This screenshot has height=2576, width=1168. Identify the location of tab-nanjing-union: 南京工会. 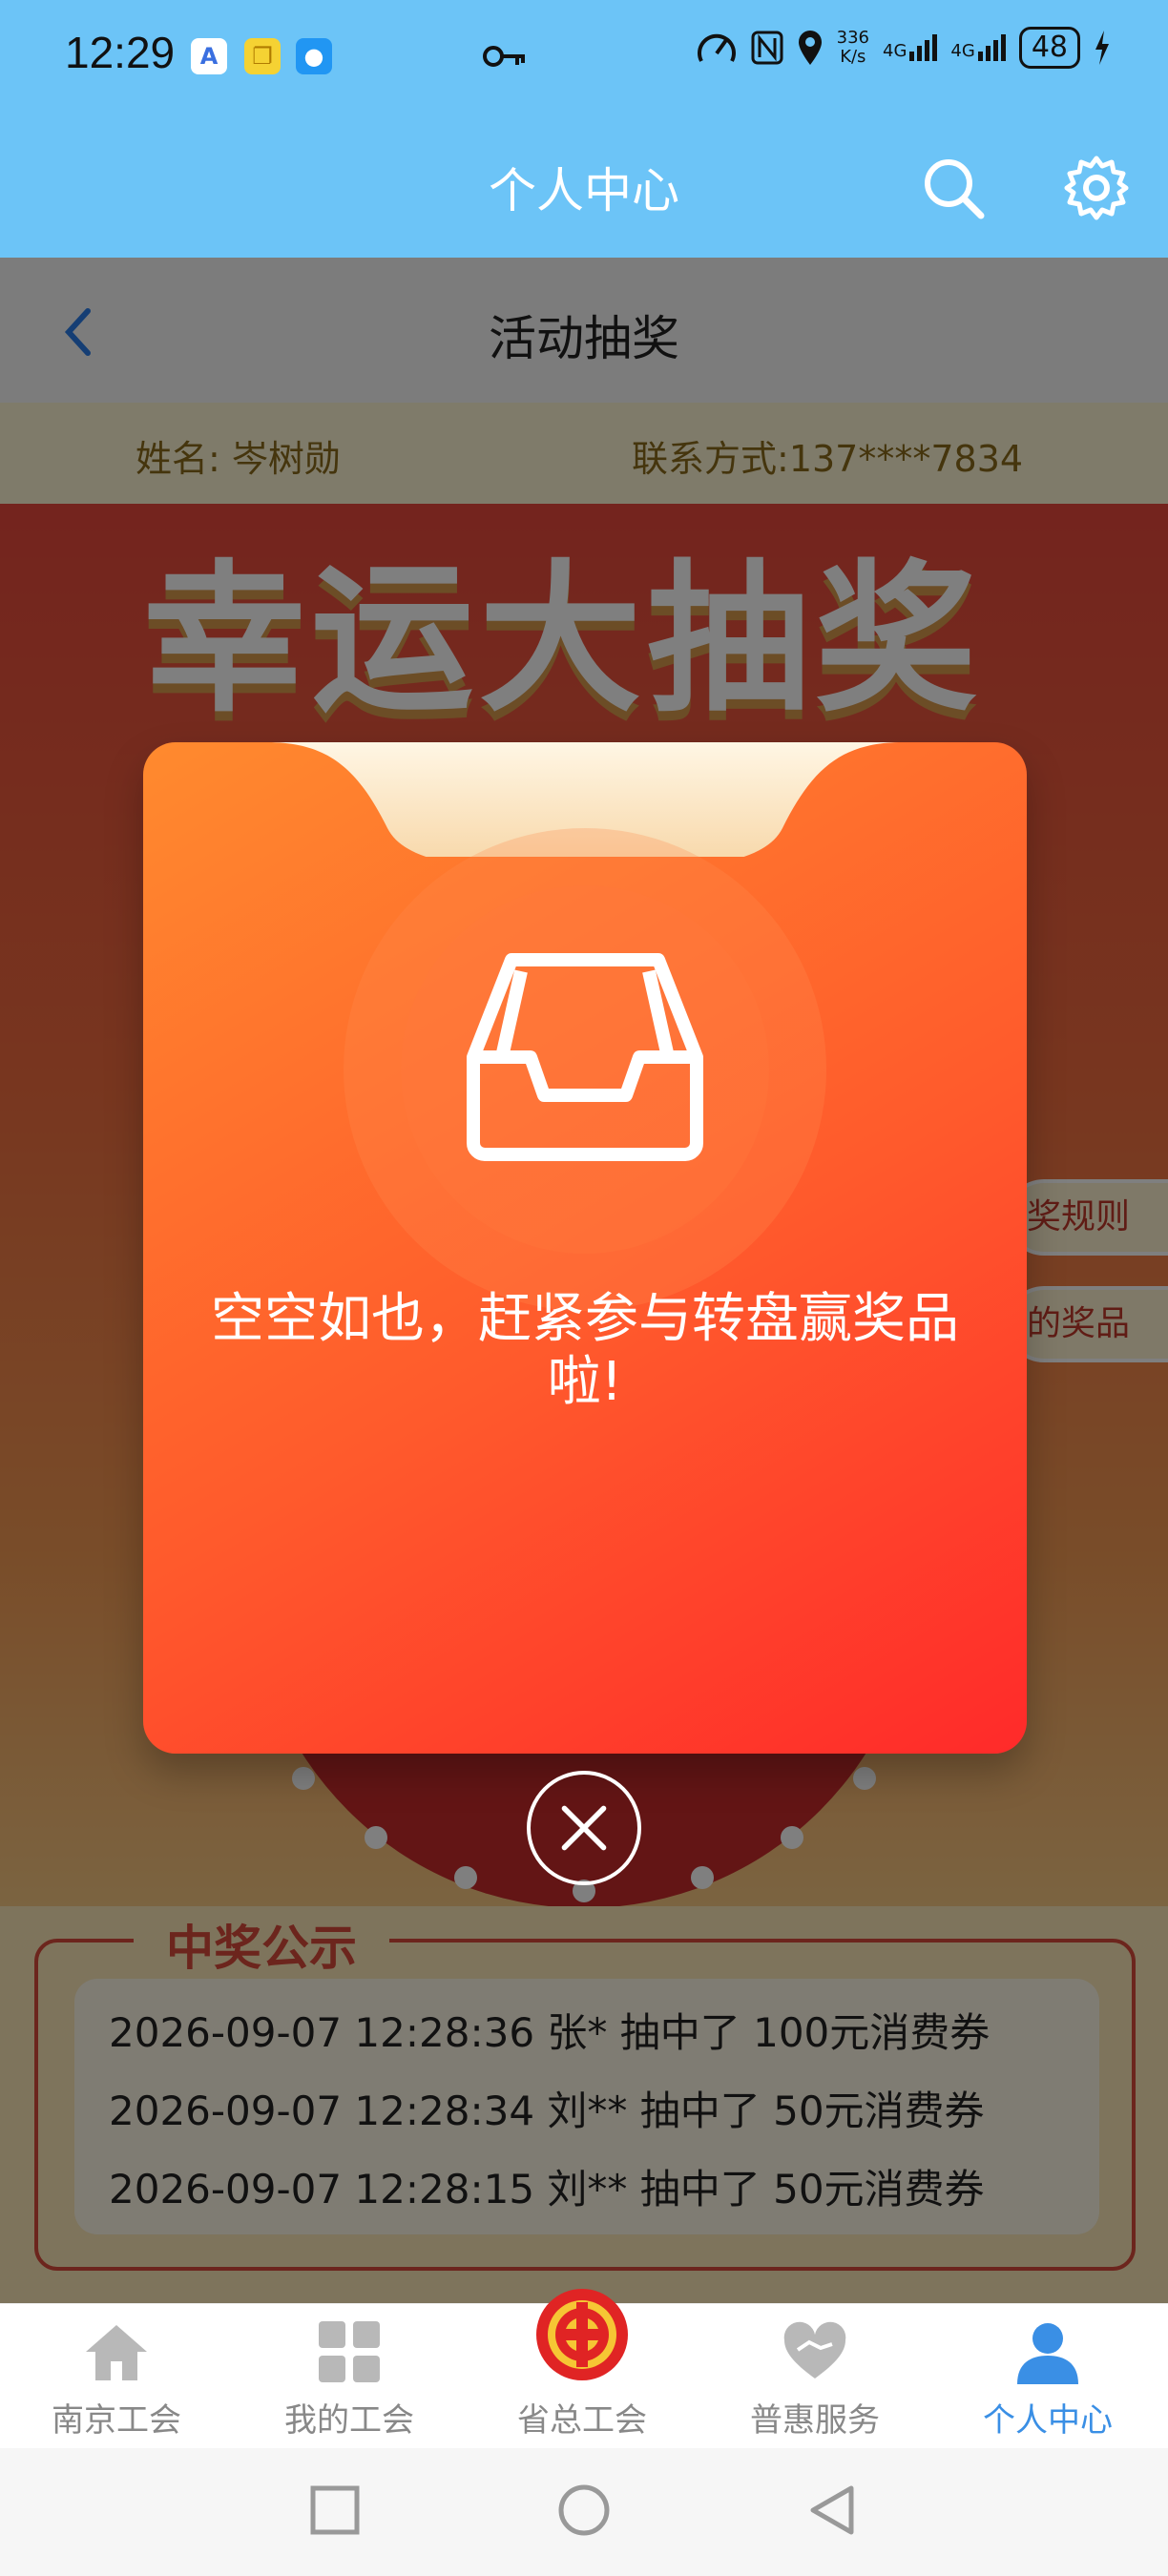
(116, 2376).